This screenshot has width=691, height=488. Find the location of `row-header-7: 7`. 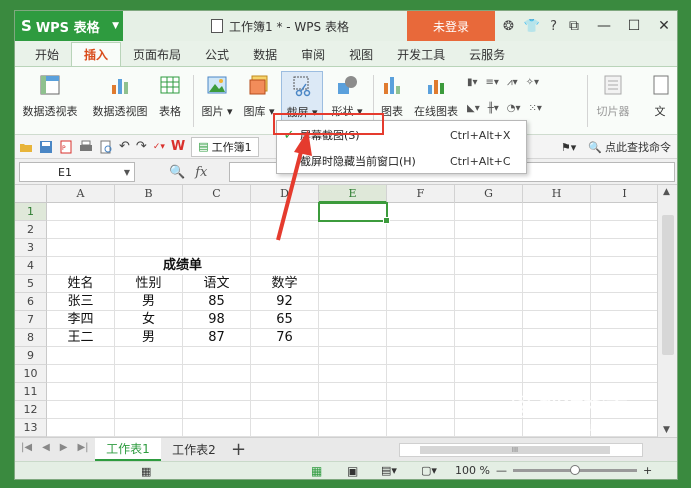

row-header-7: 7 is located at coordinates (31, 320).